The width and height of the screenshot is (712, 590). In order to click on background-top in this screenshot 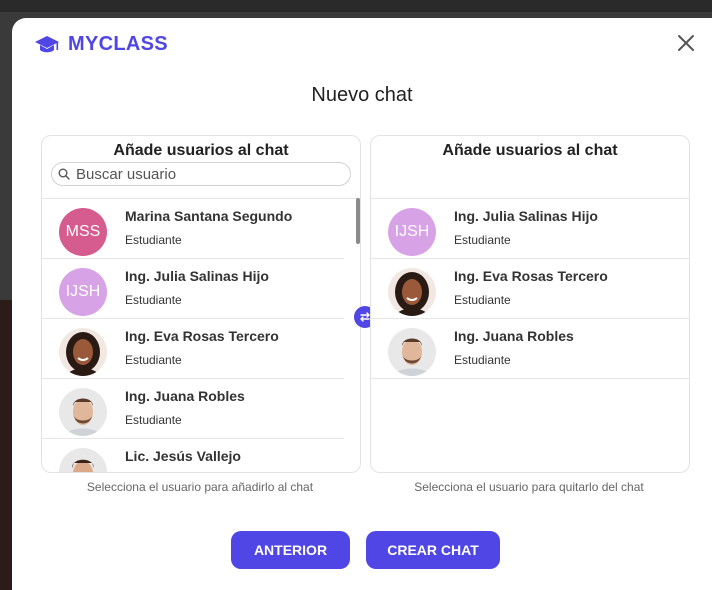, I will do `click(356, 6)`.